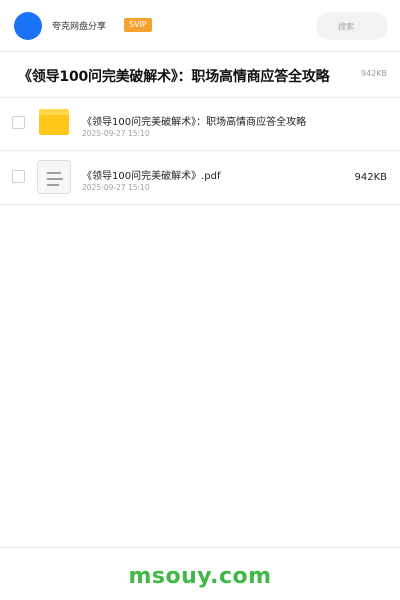 The image size is (400, 600). I want to click on app-name: 夸克网盘分享, so click(79, 27).